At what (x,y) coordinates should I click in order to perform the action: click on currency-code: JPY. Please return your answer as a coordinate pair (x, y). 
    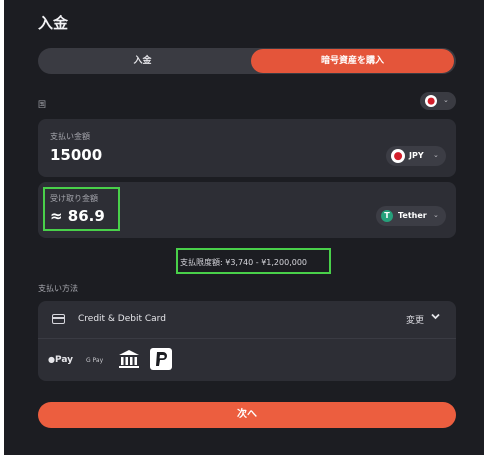
    Looking at the image, I should click on (416, 155).